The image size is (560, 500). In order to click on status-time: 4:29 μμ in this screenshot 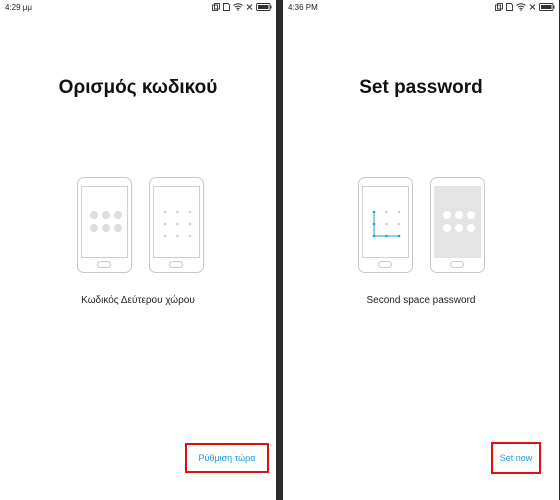, I will do `click(19, 7)`.